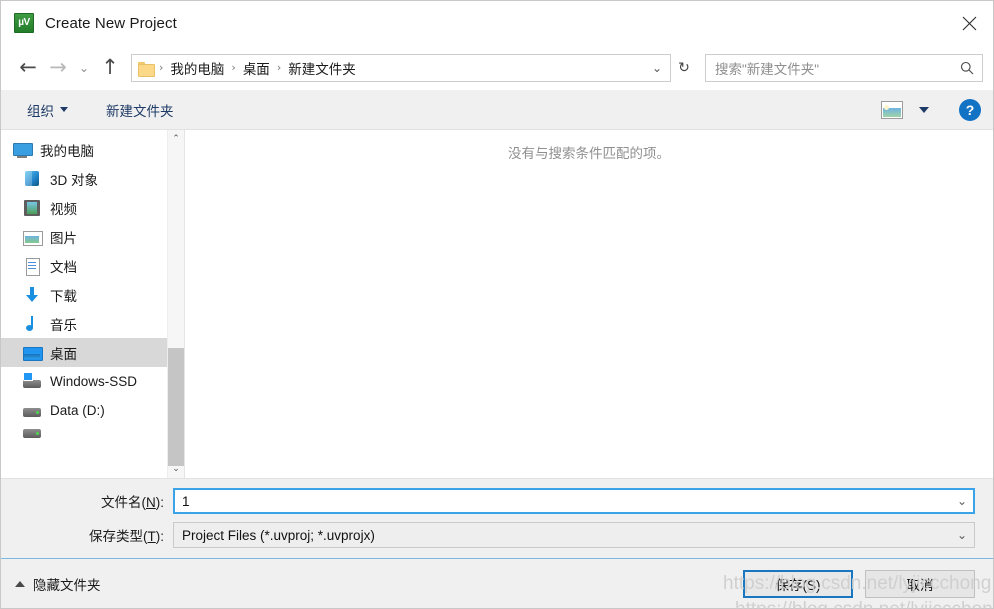  Describe the element at coordinates (32, 324) in the screenshot. I see `music-icon` at that location.